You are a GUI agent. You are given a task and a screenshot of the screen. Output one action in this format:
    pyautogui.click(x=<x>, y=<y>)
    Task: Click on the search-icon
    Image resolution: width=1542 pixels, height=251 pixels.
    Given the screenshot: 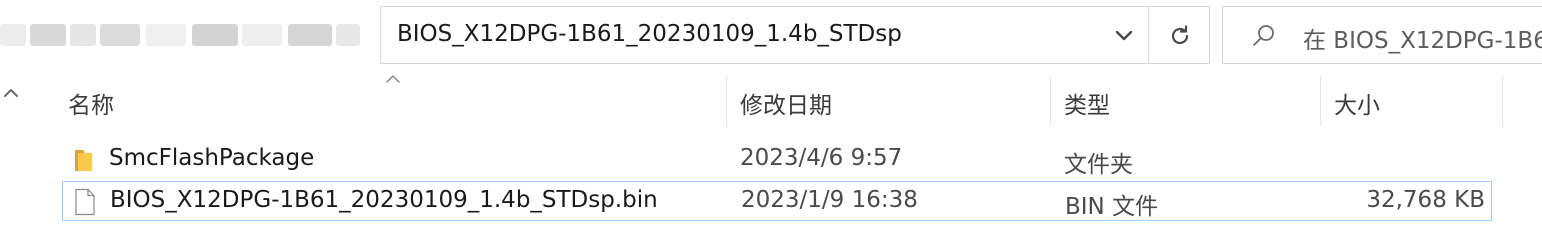 What is the action you would take?
    pyautogui.click(x=1263, y=35)
    